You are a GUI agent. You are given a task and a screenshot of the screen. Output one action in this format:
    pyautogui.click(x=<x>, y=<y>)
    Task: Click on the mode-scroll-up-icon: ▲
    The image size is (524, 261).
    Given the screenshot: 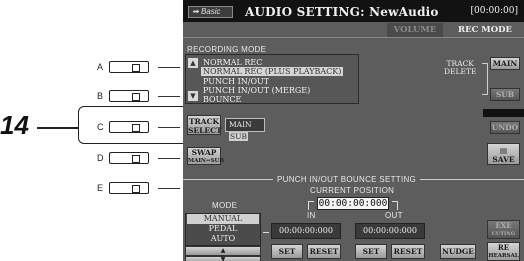 What is the action you would take?
    pyautogui.click(x=223, y=251)
    